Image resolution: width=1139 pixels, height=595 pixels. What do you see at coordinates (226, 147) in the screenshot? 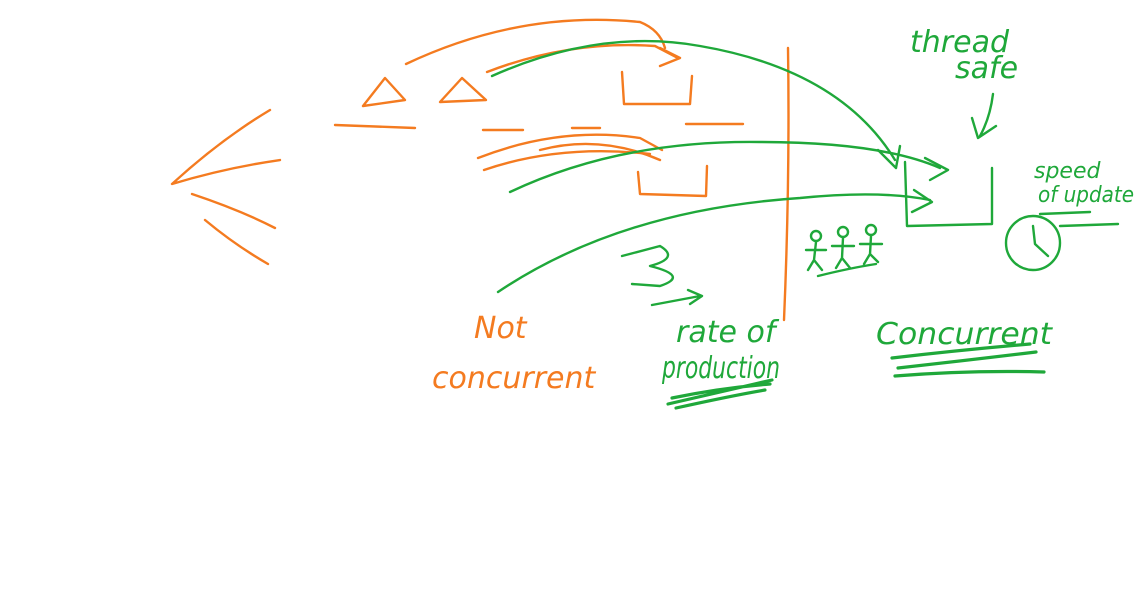
I see `left-chevron-shape` at bounding box center [226, 147].